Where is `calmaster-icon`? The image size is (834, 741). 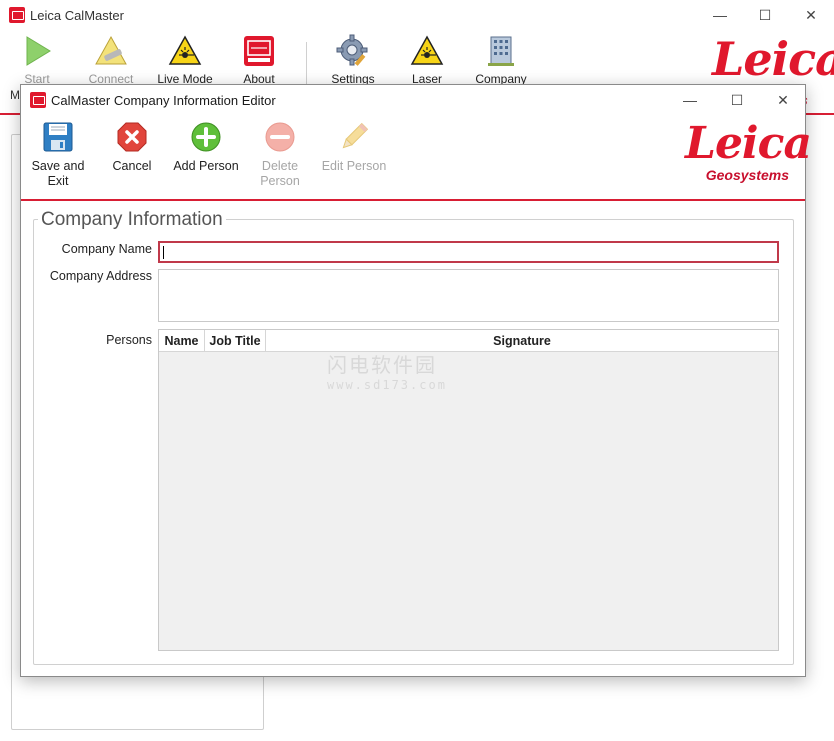
calmaster-icon is located at coordinates (259, 51).